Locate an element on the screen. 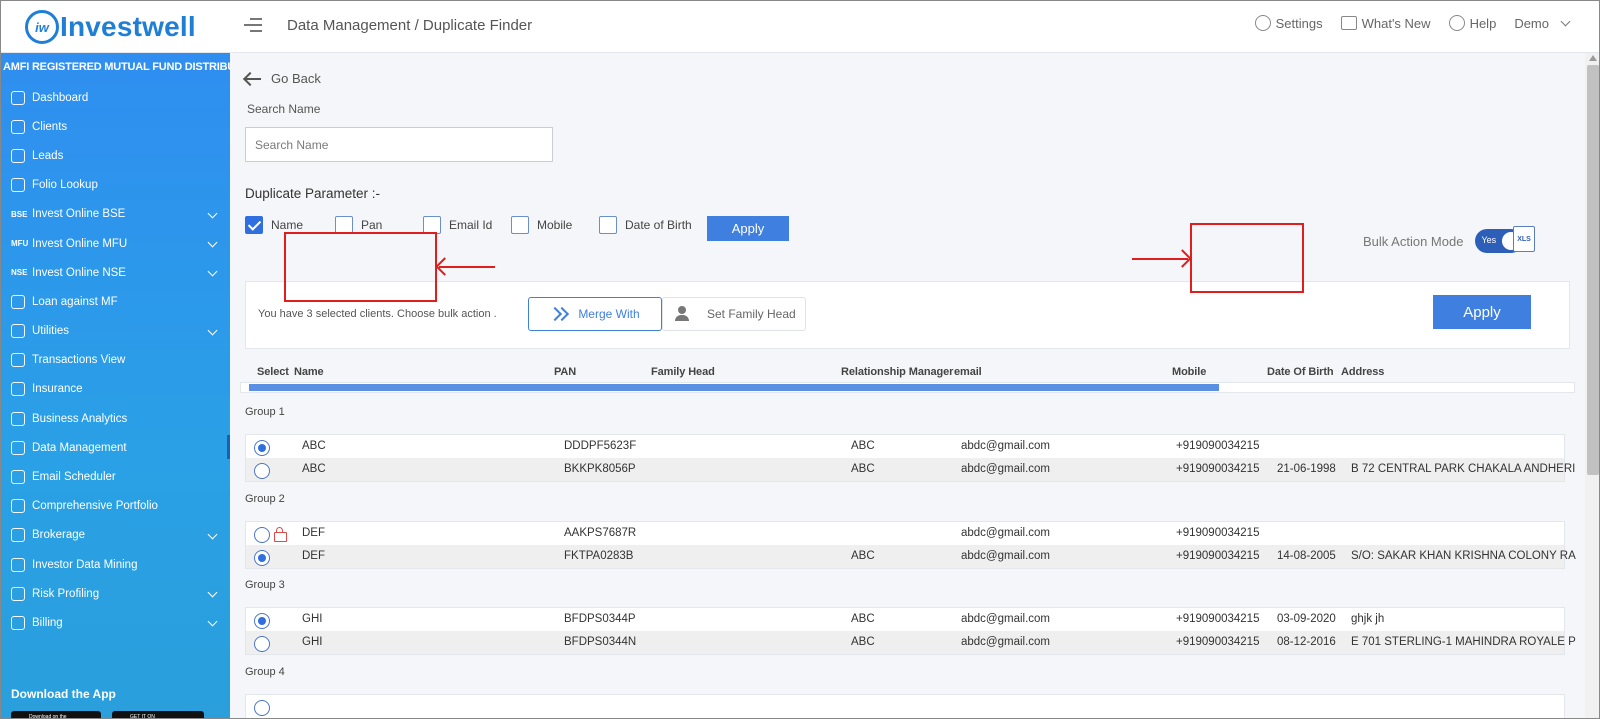 The width and height of the screenshot is (1600, 719). table-row is located at coordinates (905, 706).